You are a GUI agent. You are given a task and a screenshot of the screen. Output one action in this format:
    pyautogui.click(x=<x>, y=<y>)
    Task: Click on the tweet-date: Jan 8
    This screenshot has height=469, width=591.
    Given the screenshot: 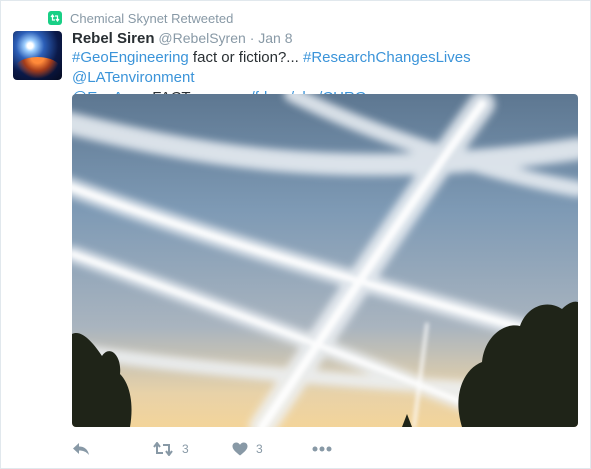 What is the action you would take?
    pyautogui.click(x=275, y=38)
    